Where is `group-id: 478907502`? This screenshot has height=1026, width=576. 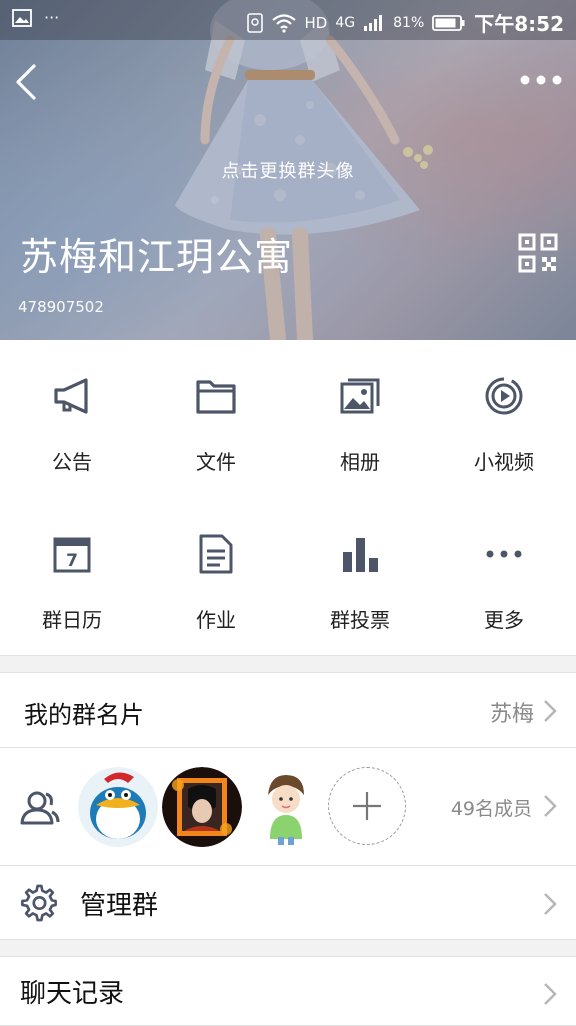 group-id: 478907502 is located at coordinates (61, 307).